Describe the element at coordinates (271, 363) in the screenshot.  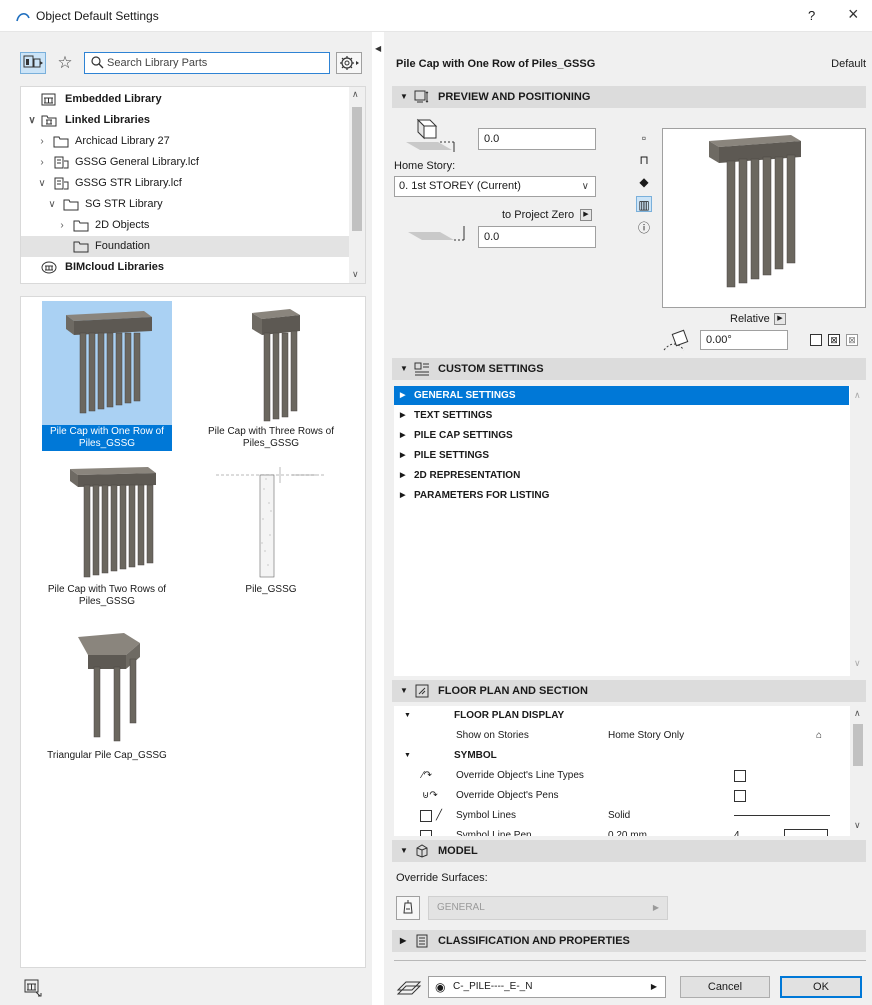
I see `object-thumbnail` at that location.